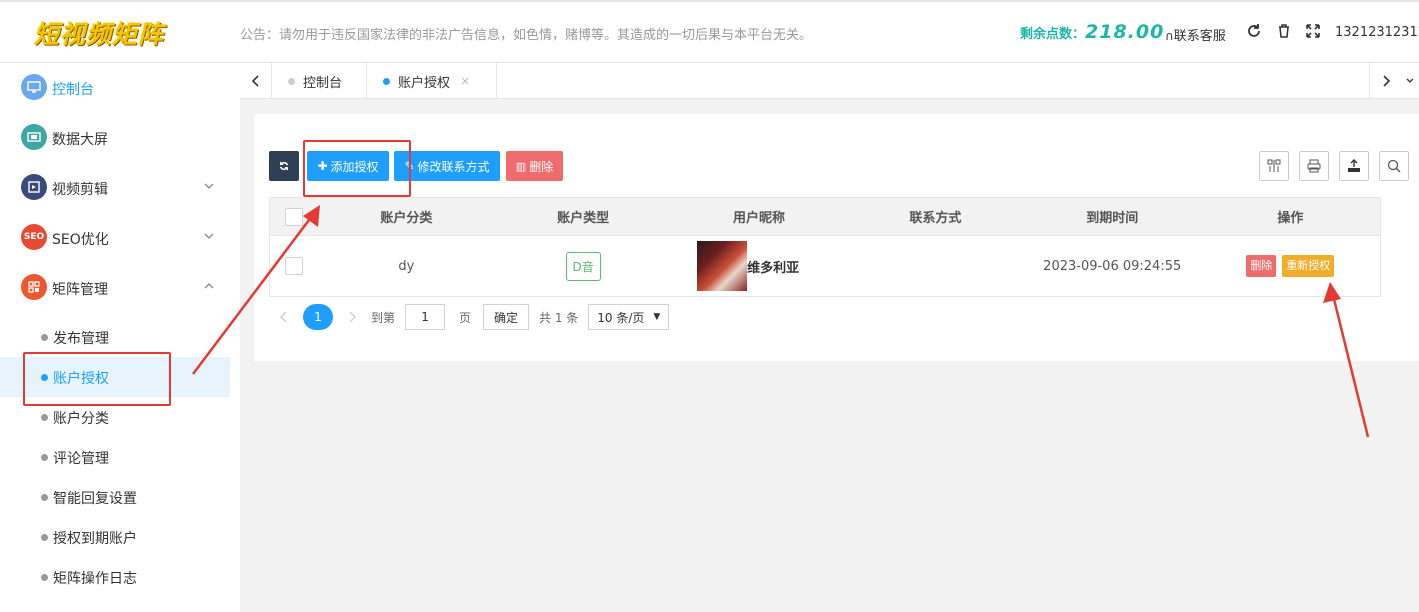 This screenshot has height=612, width=1419. Describe the element at coordinates (935, 216) in the screenshot. I see `col-header: 联系方式` at that location.